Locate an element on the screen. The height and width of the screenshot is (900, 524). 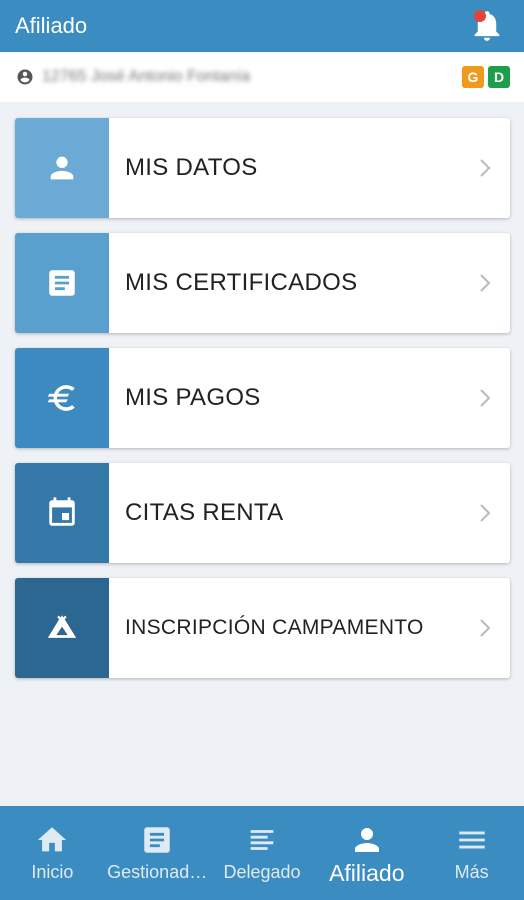
menu-item-label: CITAS RENTA is located at coordinates (204, 512).